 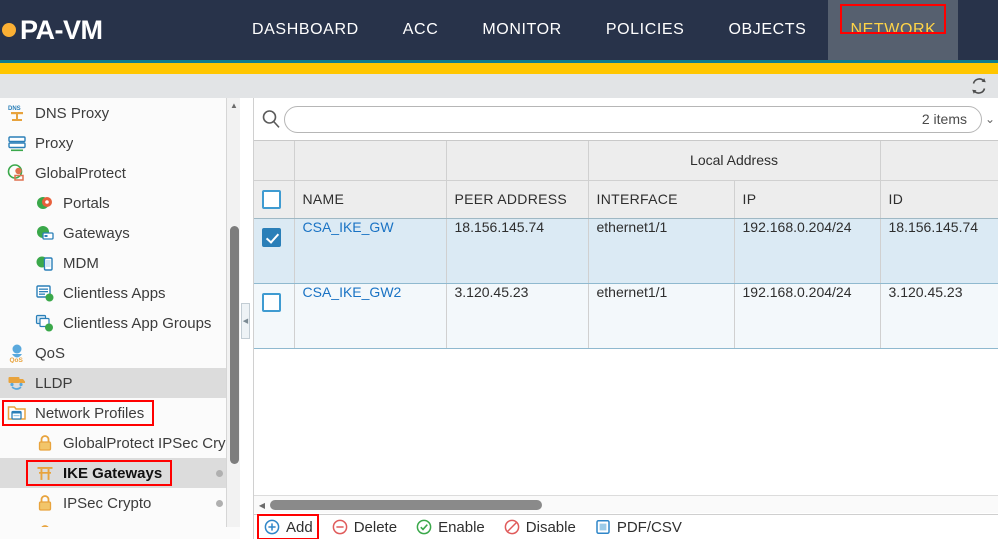 What do you see at coordinates (305, 30) in the screenshot?
I see `tab-dashboard: DASHBOARD` at bounding box center [305, 30].